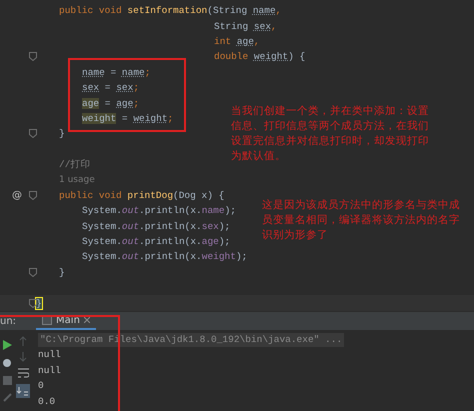 The height and width of the screenshot is (411, 474). What do you see at coordinates (128, 118) in the screenshot?
I see `code-line: weight = weight;` at bounding box center [128, 118].